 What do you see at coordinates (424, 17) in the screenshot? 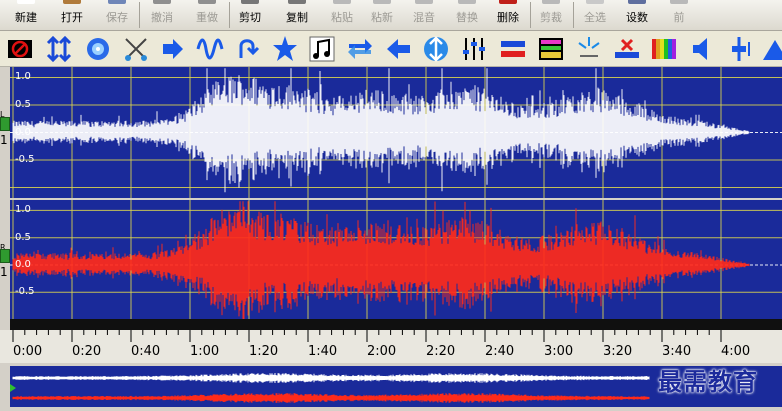
I see `toolbar-button-label: 混音` at bounding box center [424, 17].